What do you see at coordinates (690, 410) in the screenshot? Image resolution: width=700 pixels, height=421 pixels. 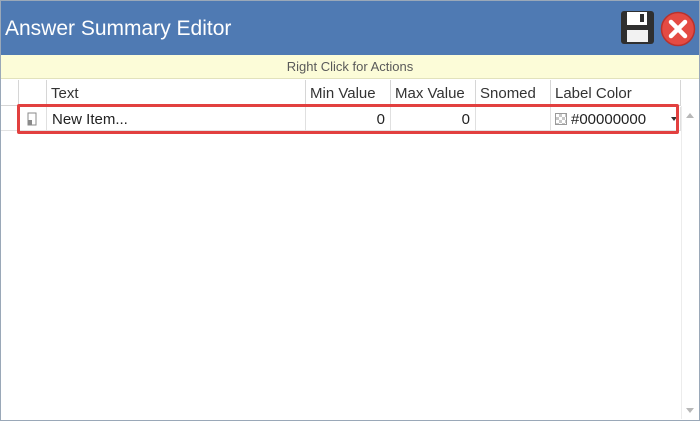 I see `scroll-down-arrow-icon` at bounding box center [690, 410].